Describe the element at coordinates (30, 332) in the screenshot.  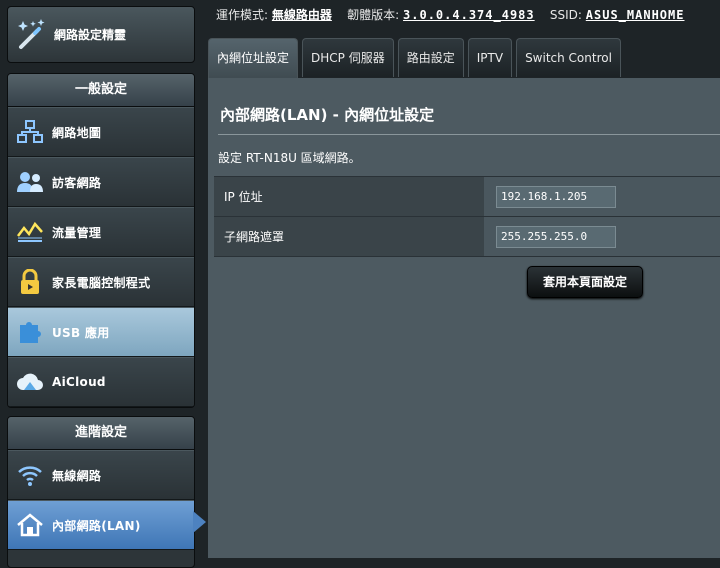
I see `usb-application-icon` at that location.